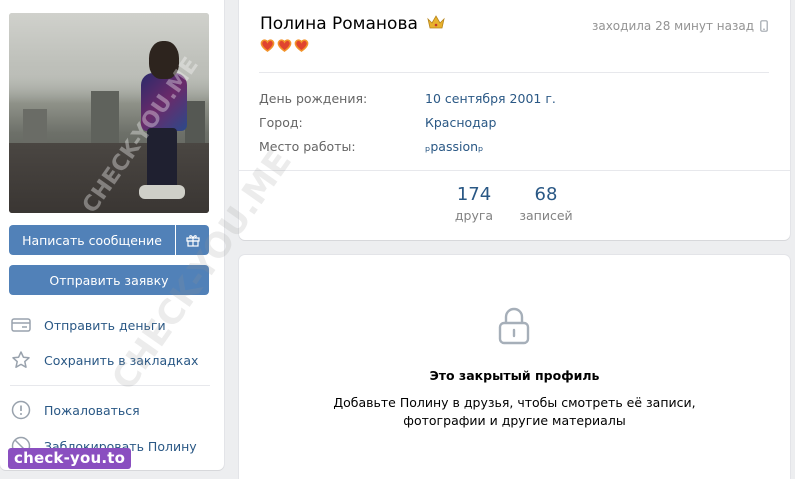  Describe the element at coordinates (514, 420) in the screenshot. I see `closed-desc-line: фотографии и другие материалы` at that location.